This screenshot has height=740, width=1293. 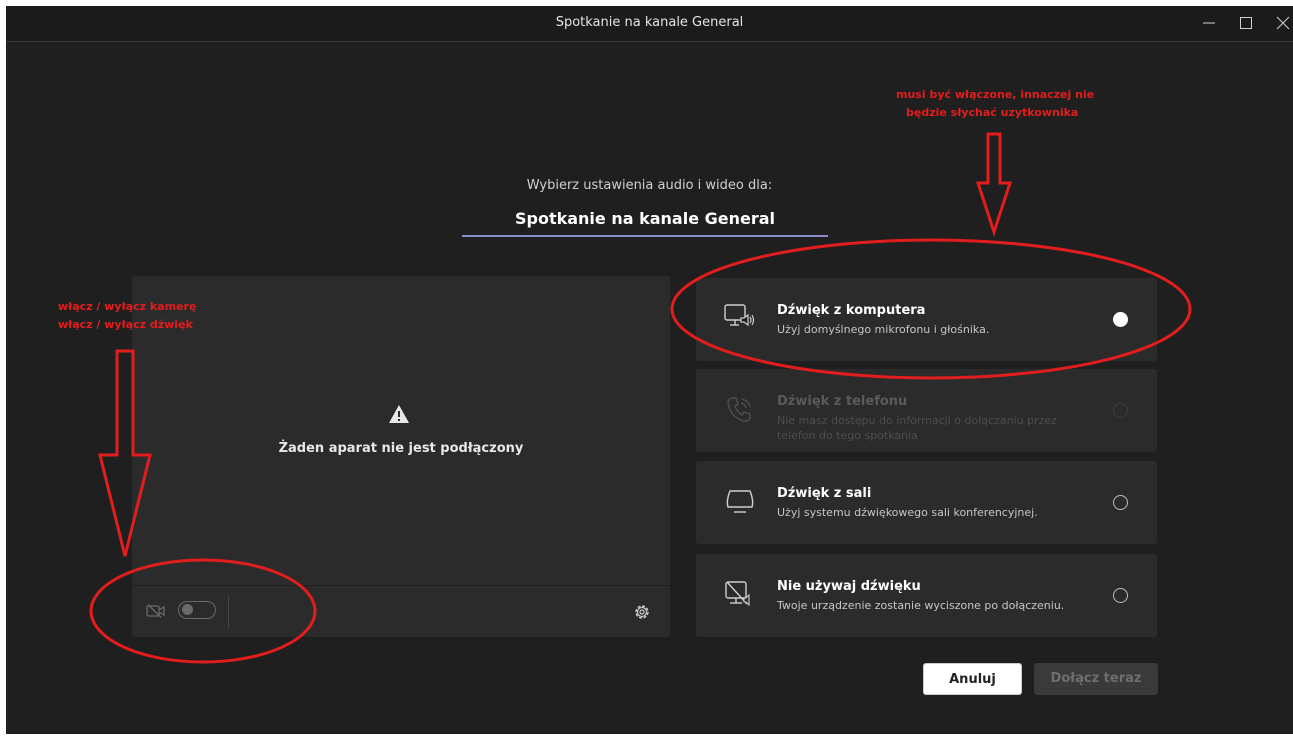 I want to click on title-bar: Spotkanie na kanale General, so click(x=649, y=24).